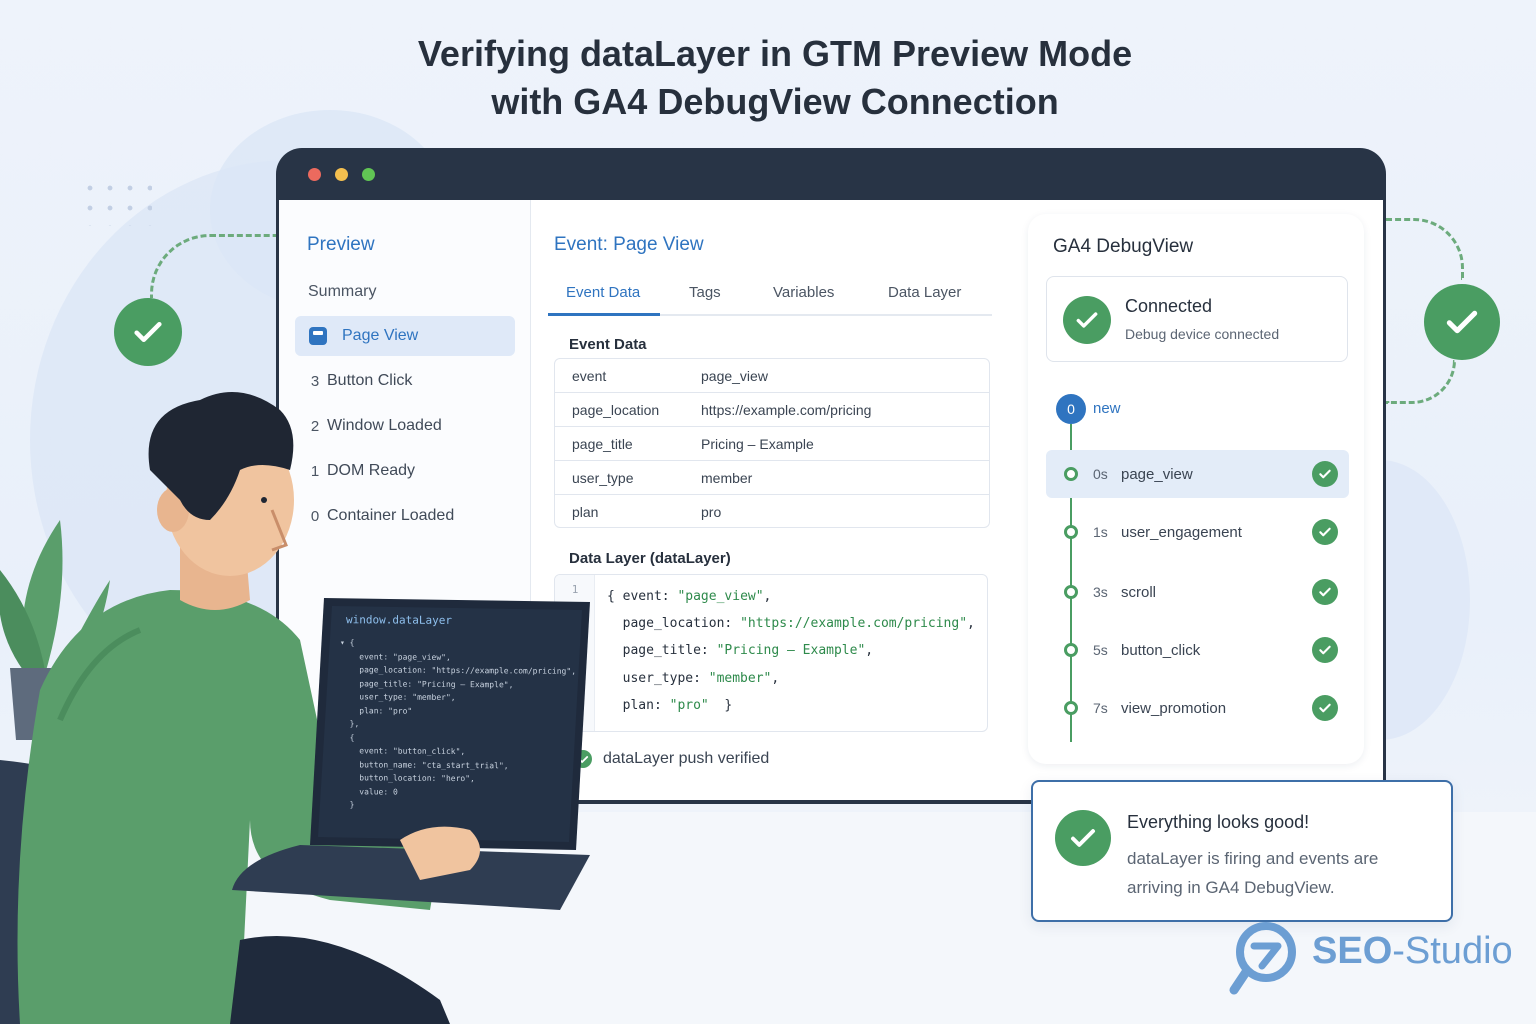 The height and width of the screenshot is (1024, 1536). I want to click on window-maximize-button, so click(368, 174).